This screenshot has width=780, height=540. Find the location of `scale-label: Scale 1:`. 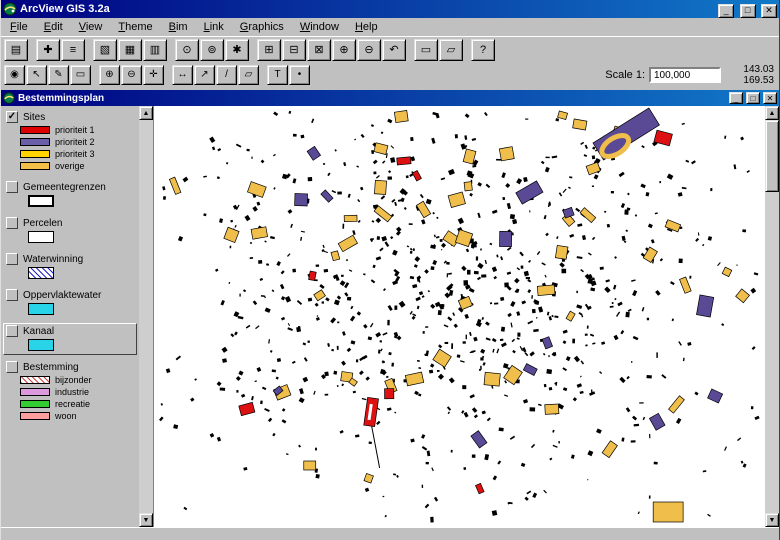

scale-label: Scale 1: is located at coordinates (625, 75).